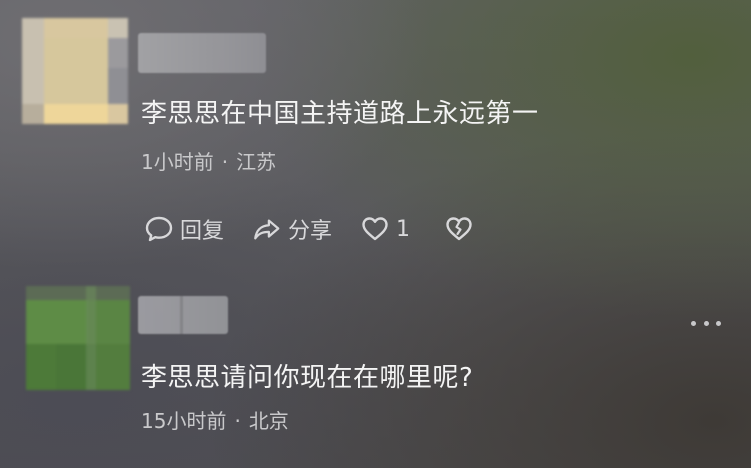 This screenshot has height=468, width=751. I want to click on comment-meta: 1小时前 · 江苏, so click(208, 160).